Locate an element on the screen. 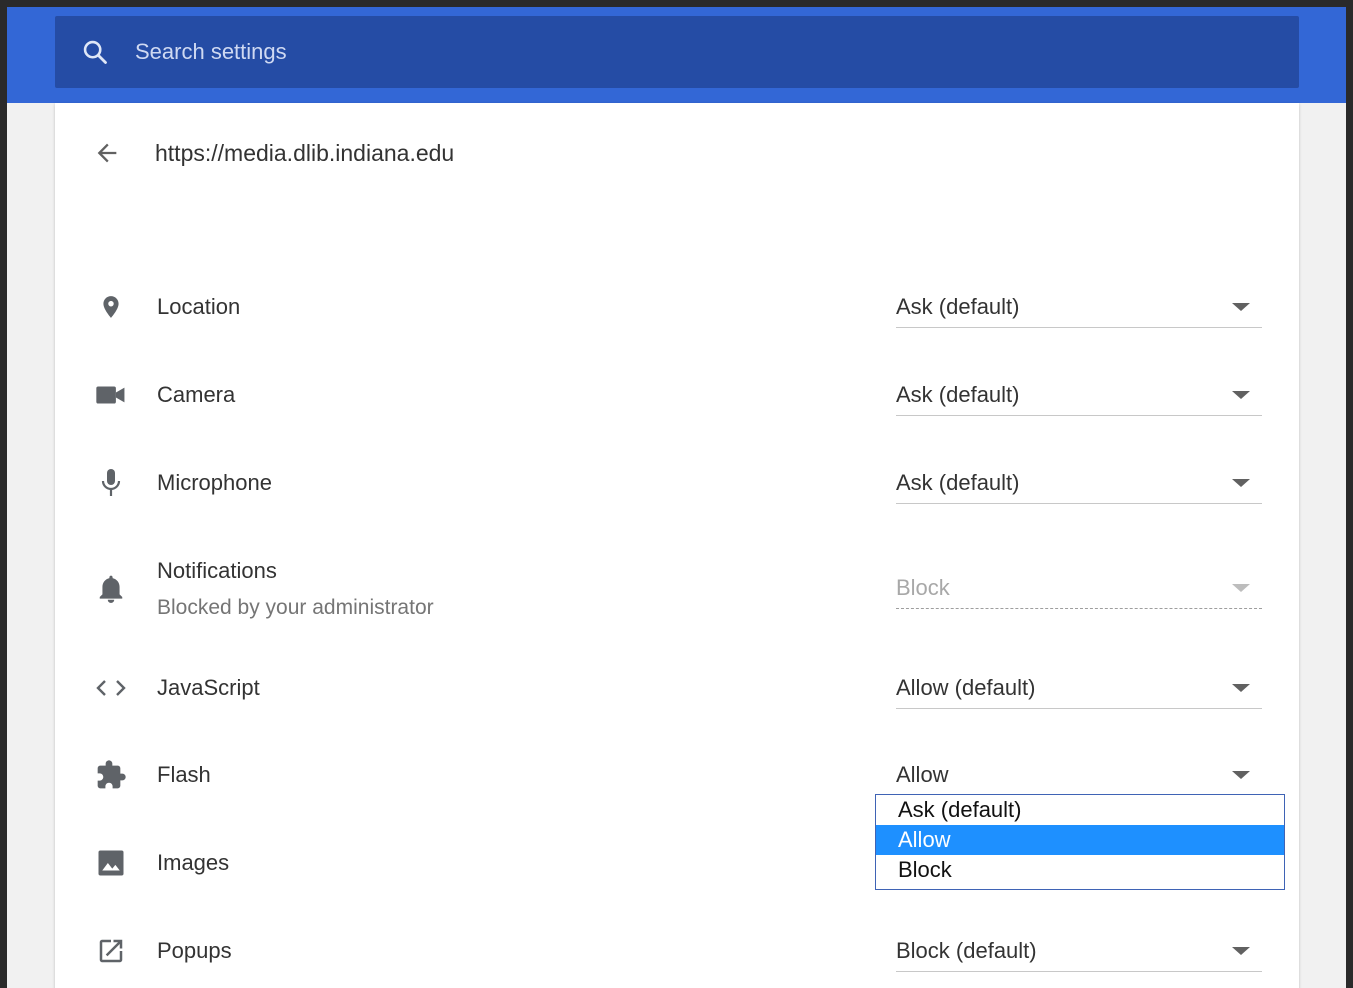 Image resolution: width=1353 pixels, height=988 pixels. permission-label: Images is located at coordinates (193, 862).